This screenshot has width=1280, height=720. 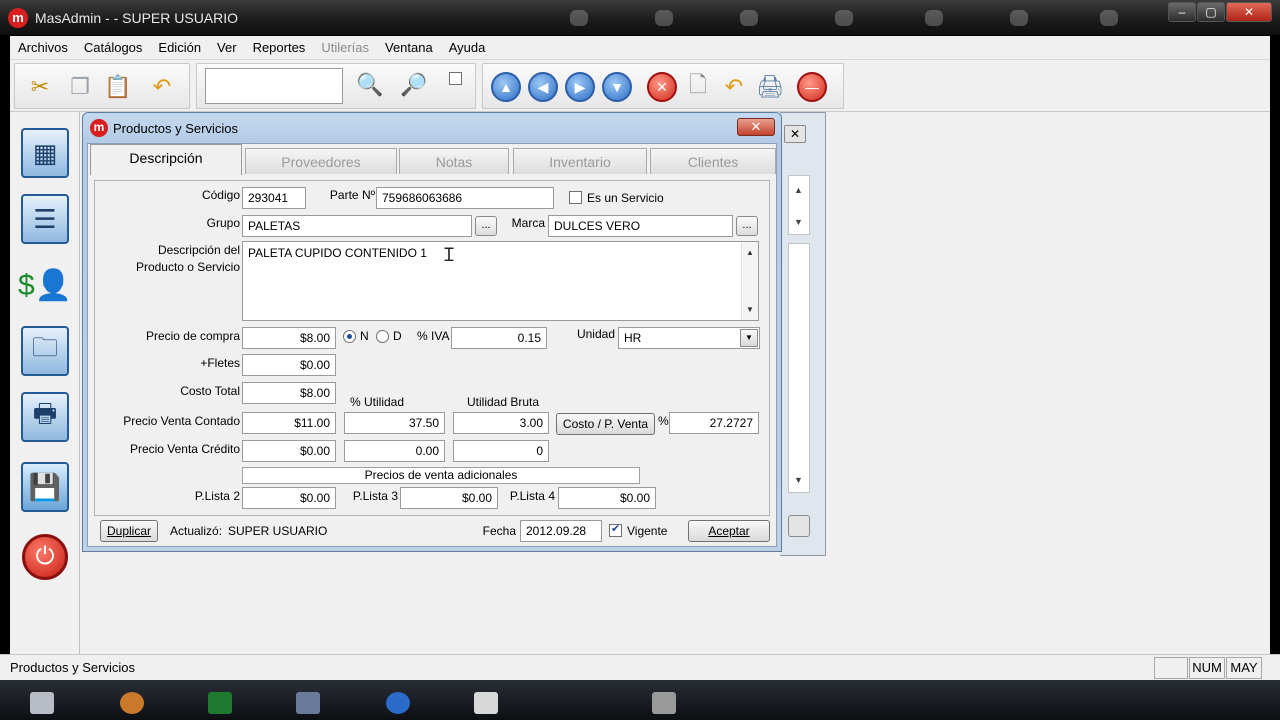 I want to click on duplicar-button: Duplicar, so click(x=129, y=531).